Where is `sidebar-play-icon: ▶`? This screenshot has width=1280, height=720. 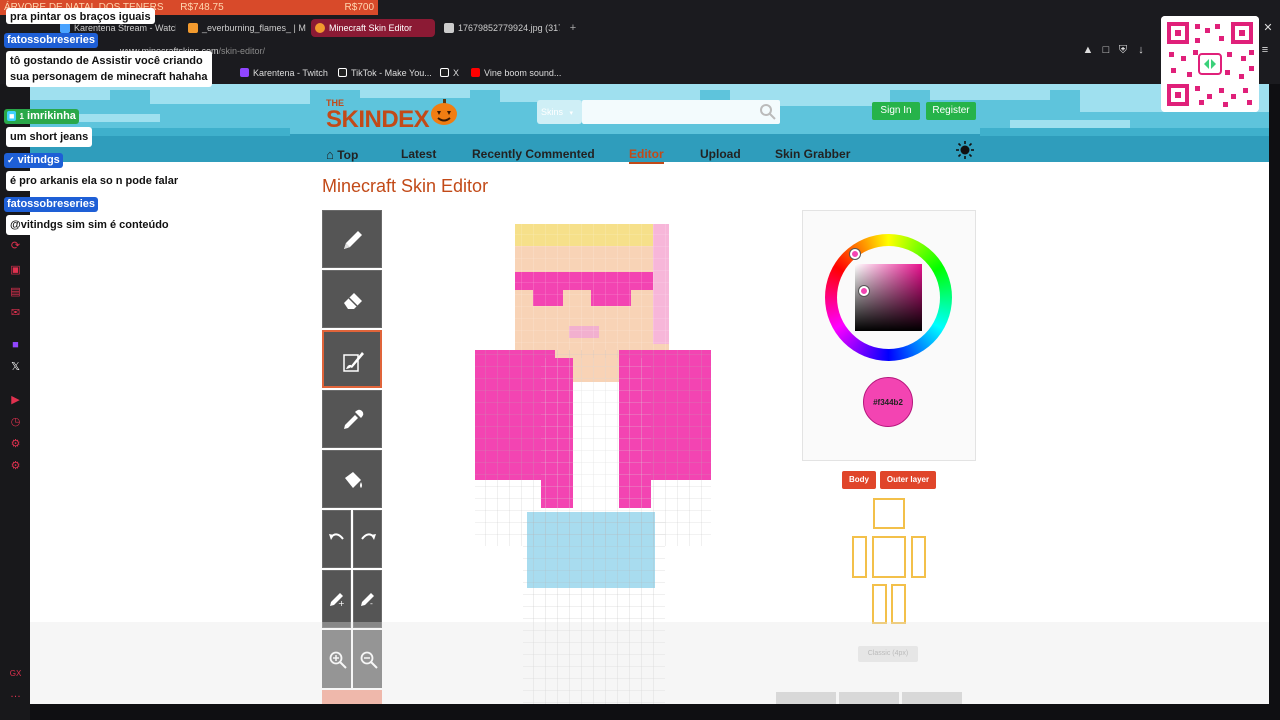 sidebar-play-icon: ▶ is located at coordinates (15, 400).